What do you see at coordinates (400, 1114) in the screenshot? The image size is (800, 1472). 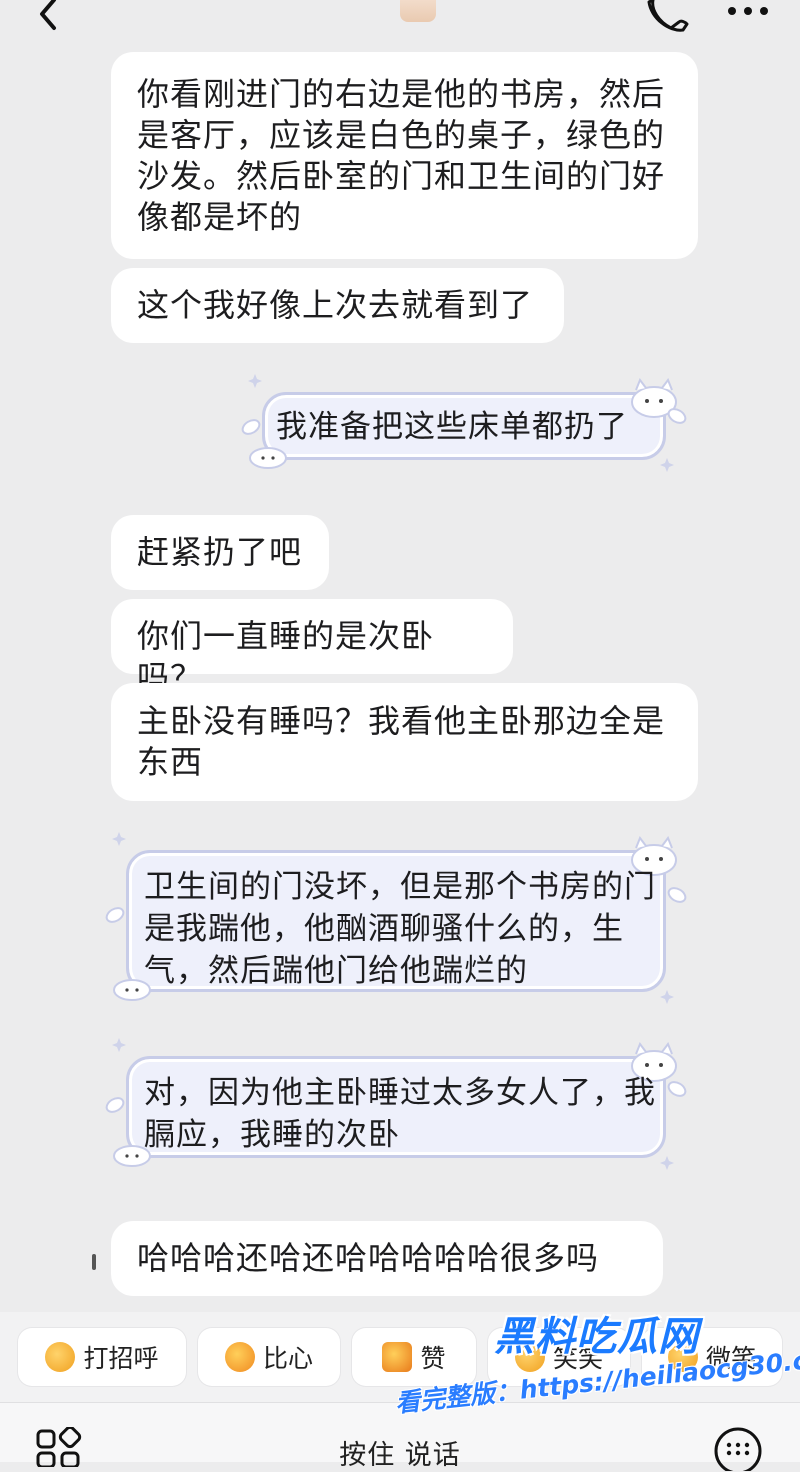 I see `message-text: 对，因为他主卧睡过太多女人了，我膈应，我睡的次卧` at bounding box center [400, 1114].